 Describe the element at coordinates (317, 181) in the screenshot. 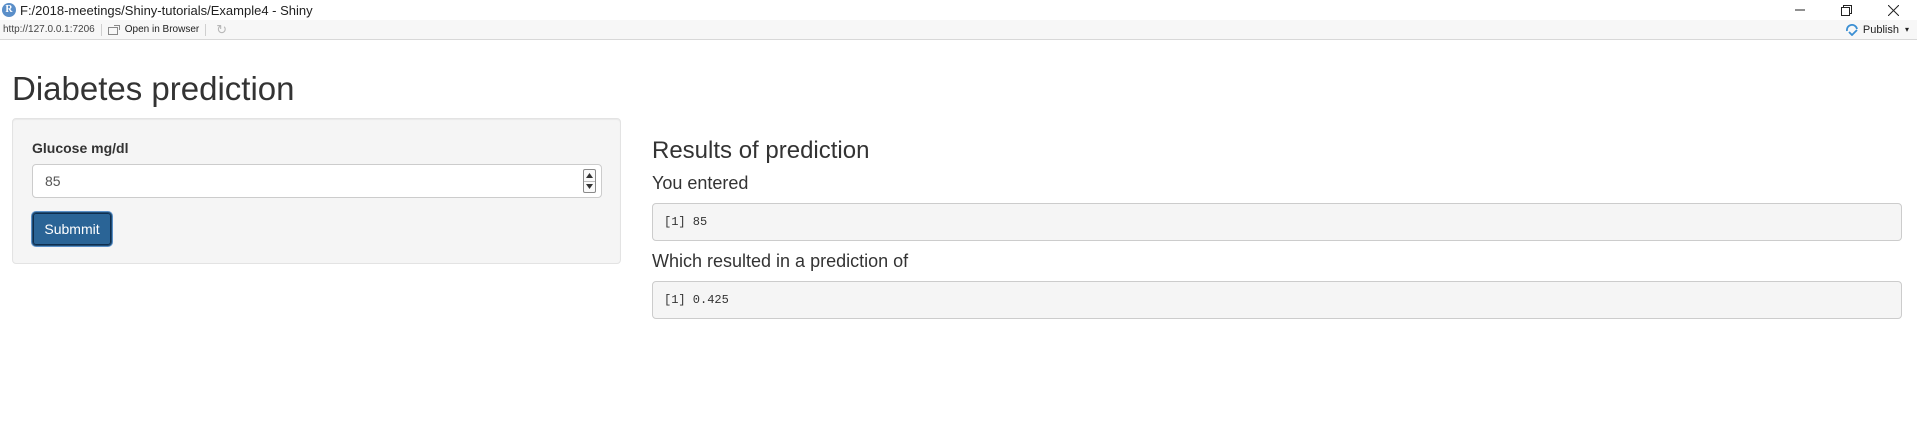

I see `glucose-input: 85` at that location.